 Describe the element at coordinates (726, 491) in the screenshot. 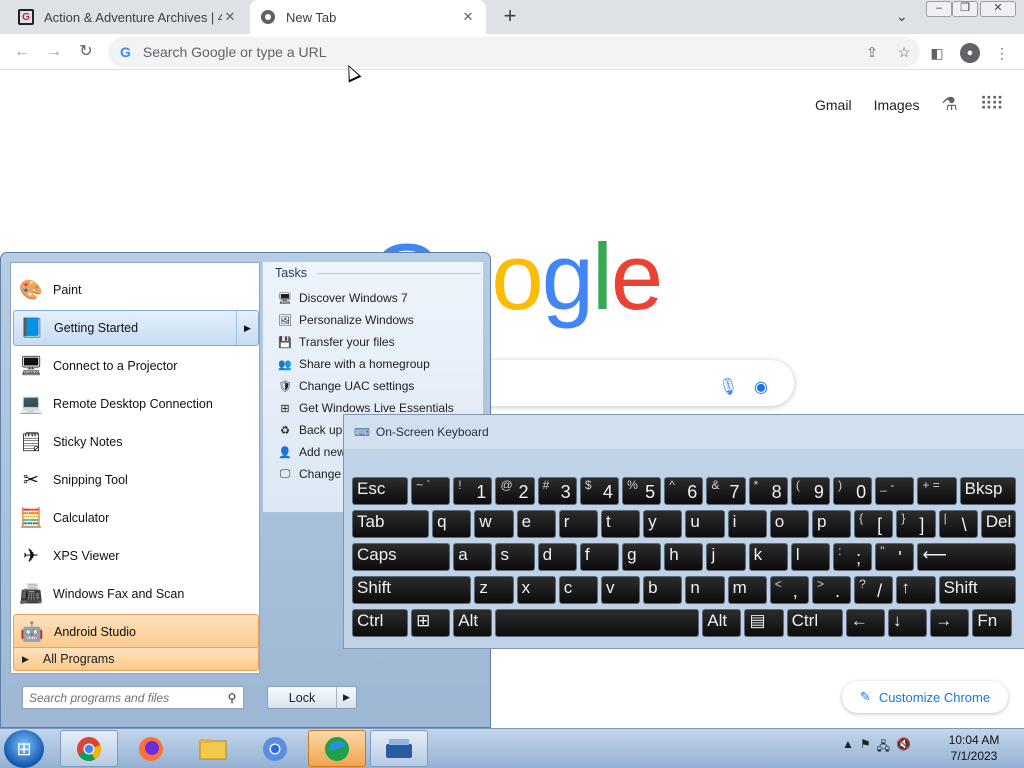

I see `osk-key: & 7` at that location.